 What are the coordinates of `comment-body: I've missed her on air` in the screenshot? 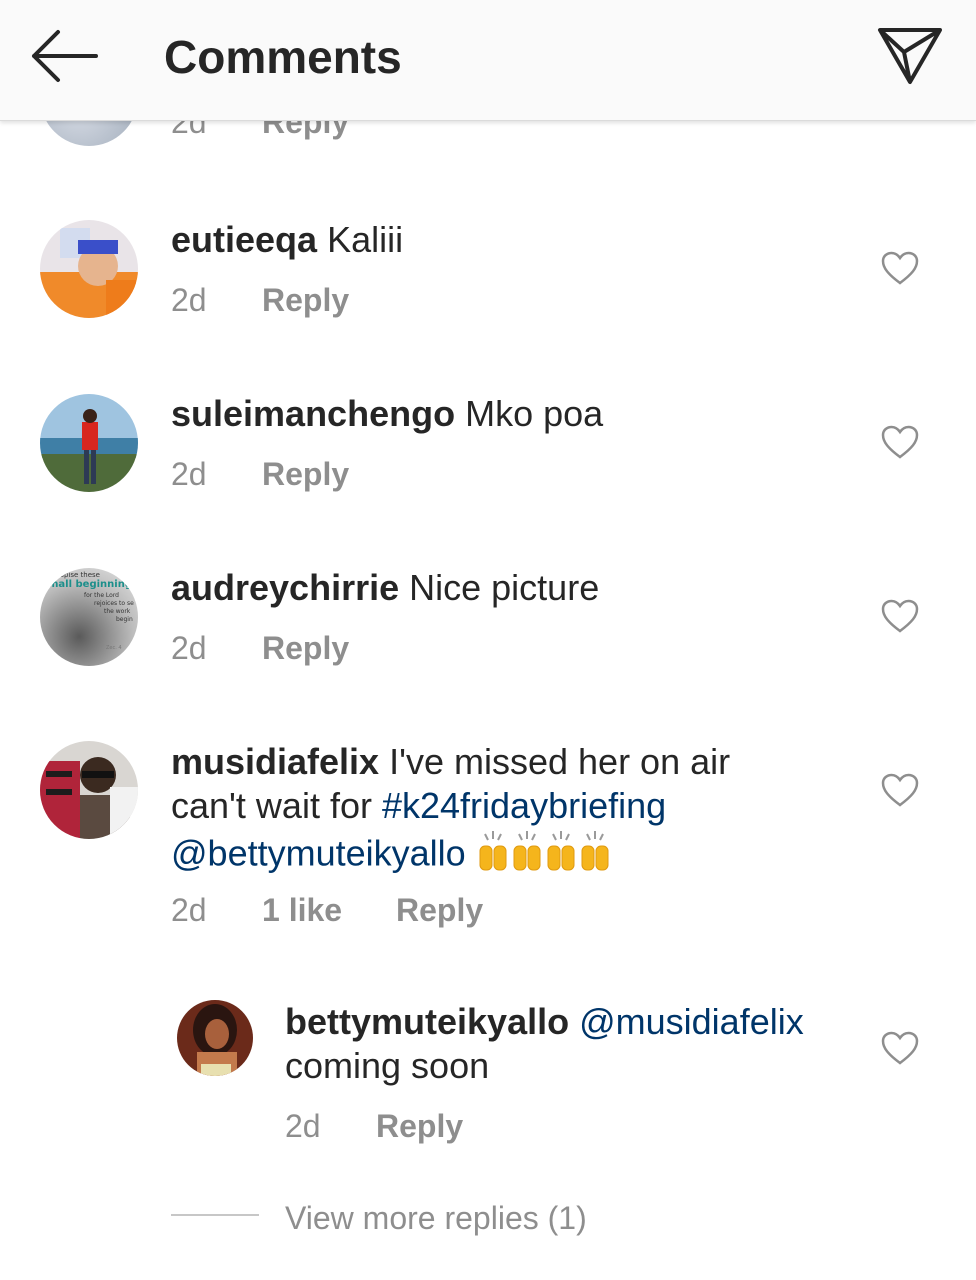 It's located at (560, 761).